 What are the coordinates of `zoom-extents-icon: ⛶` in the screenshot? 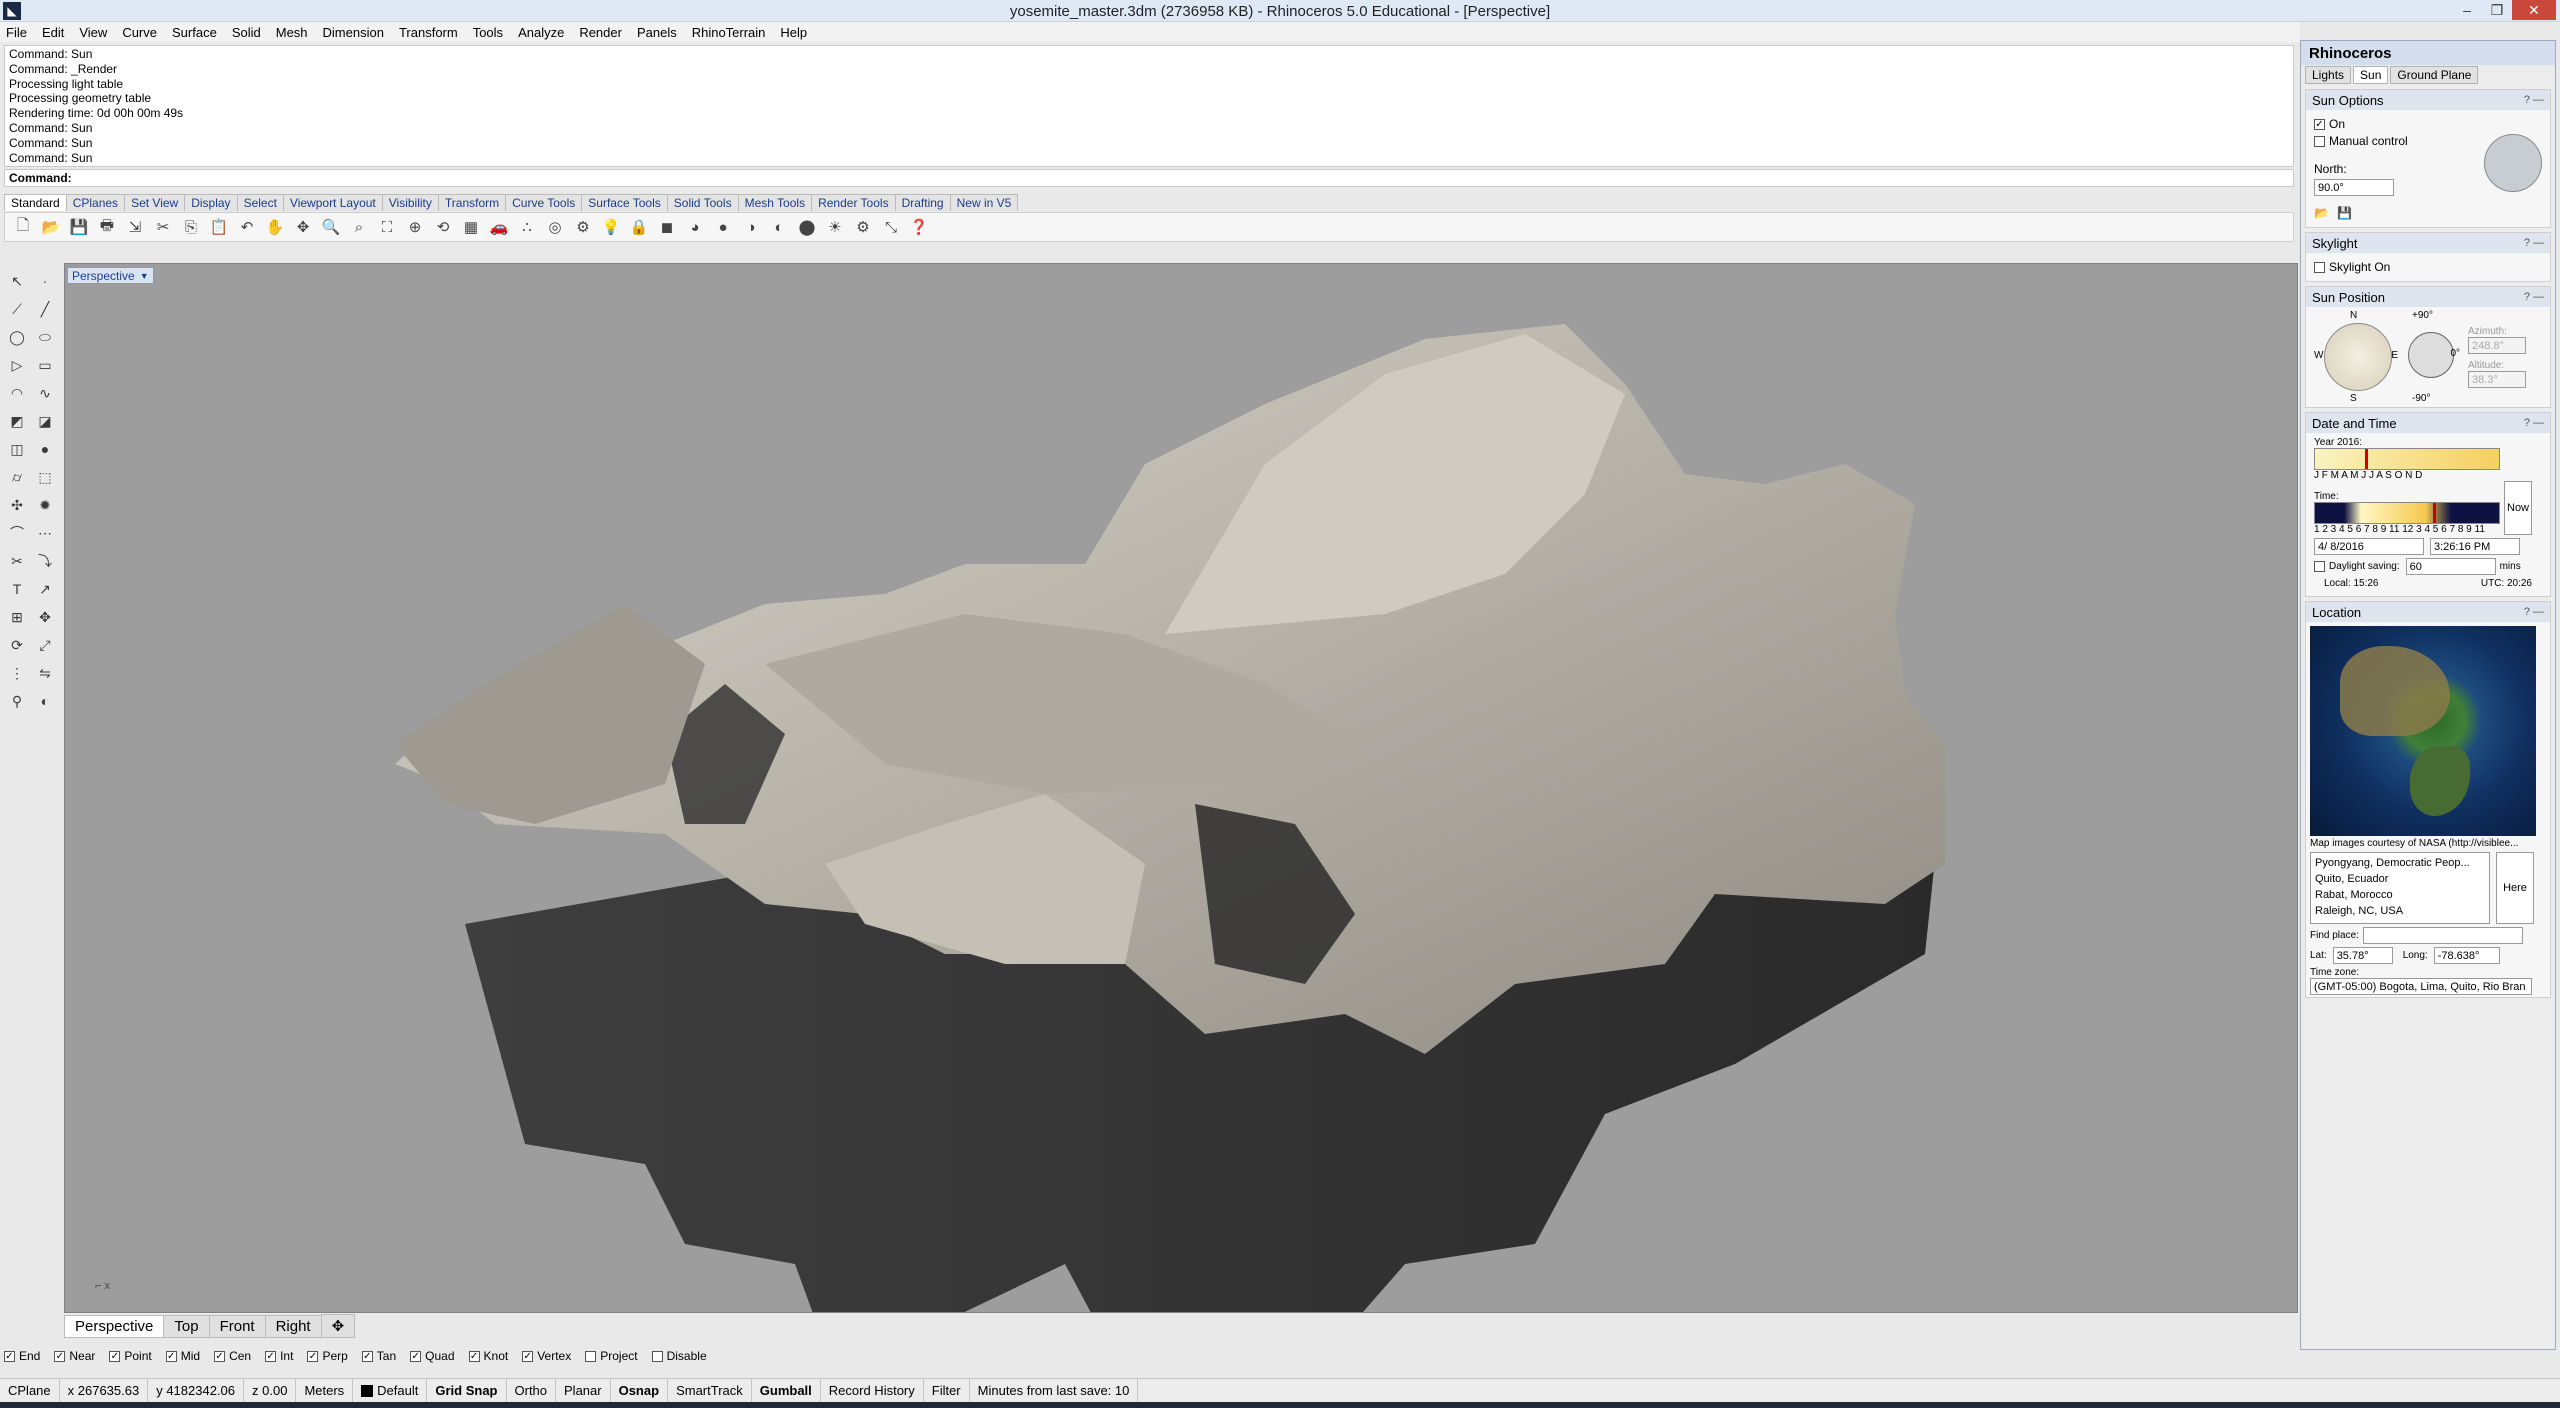 It's located at (387, 227).